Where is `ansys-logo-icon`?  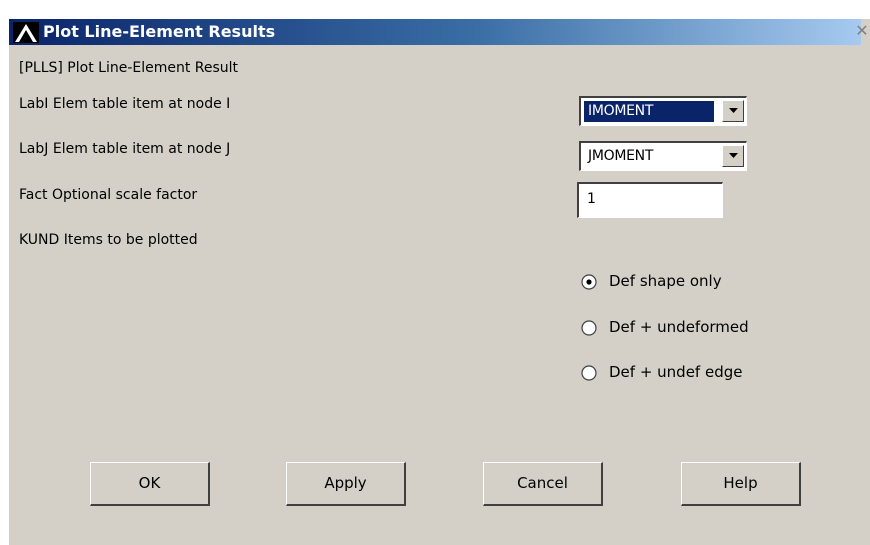
ansys-logo-icon is located at coordinates (26, 32).